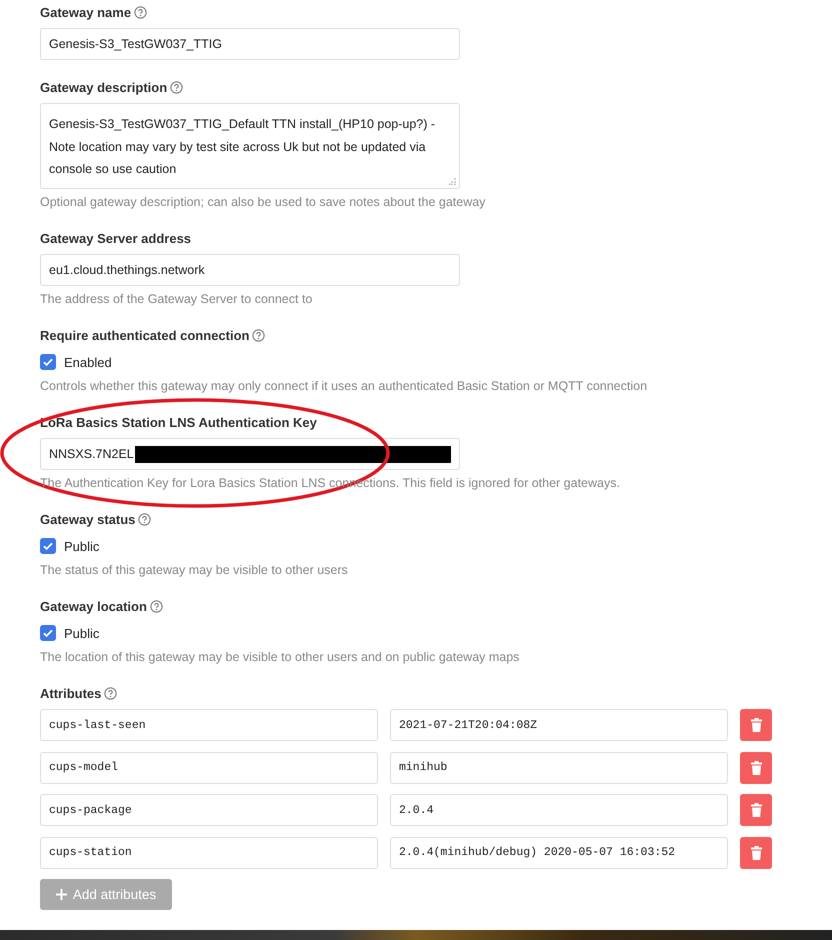 This screenshot has width=832, height=940. I want to click on checkbox-label: Enabled, so click(88, 362).